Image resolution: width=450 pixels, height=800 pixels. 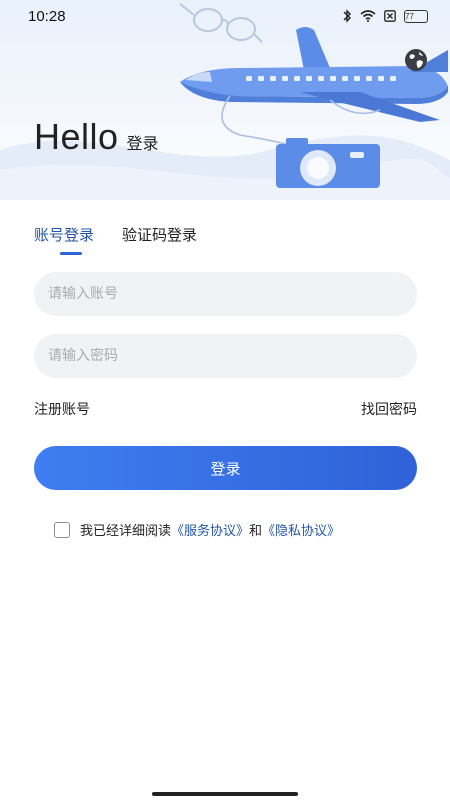 I want to click on bluetooth-icon, so click(x=347, y=16).